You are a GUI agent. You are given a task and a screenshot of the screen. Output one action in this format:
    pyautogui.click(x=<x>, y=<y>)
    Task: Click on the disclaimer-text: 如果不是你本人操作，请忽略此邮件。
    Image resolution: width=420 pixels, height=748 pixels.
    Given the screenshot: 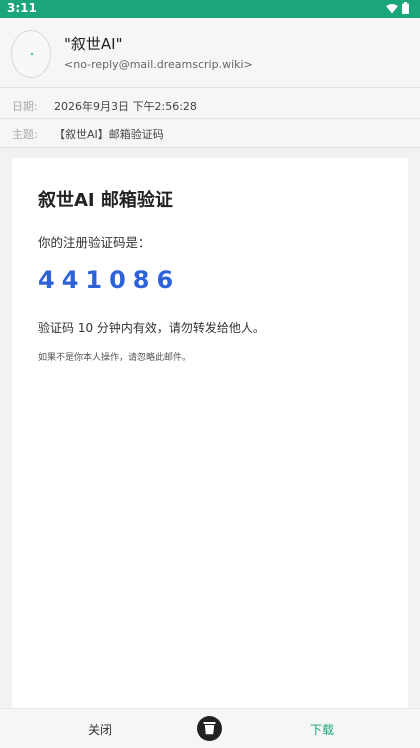 What is the action you would take?
    pyautogui.click(x=115, y=358)
    